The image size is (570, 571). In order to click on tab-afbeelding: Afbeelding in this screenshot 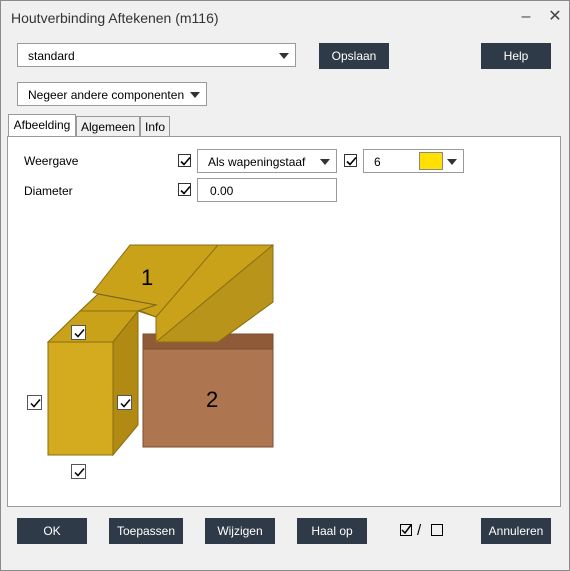, I will do `click(42, 125)`.